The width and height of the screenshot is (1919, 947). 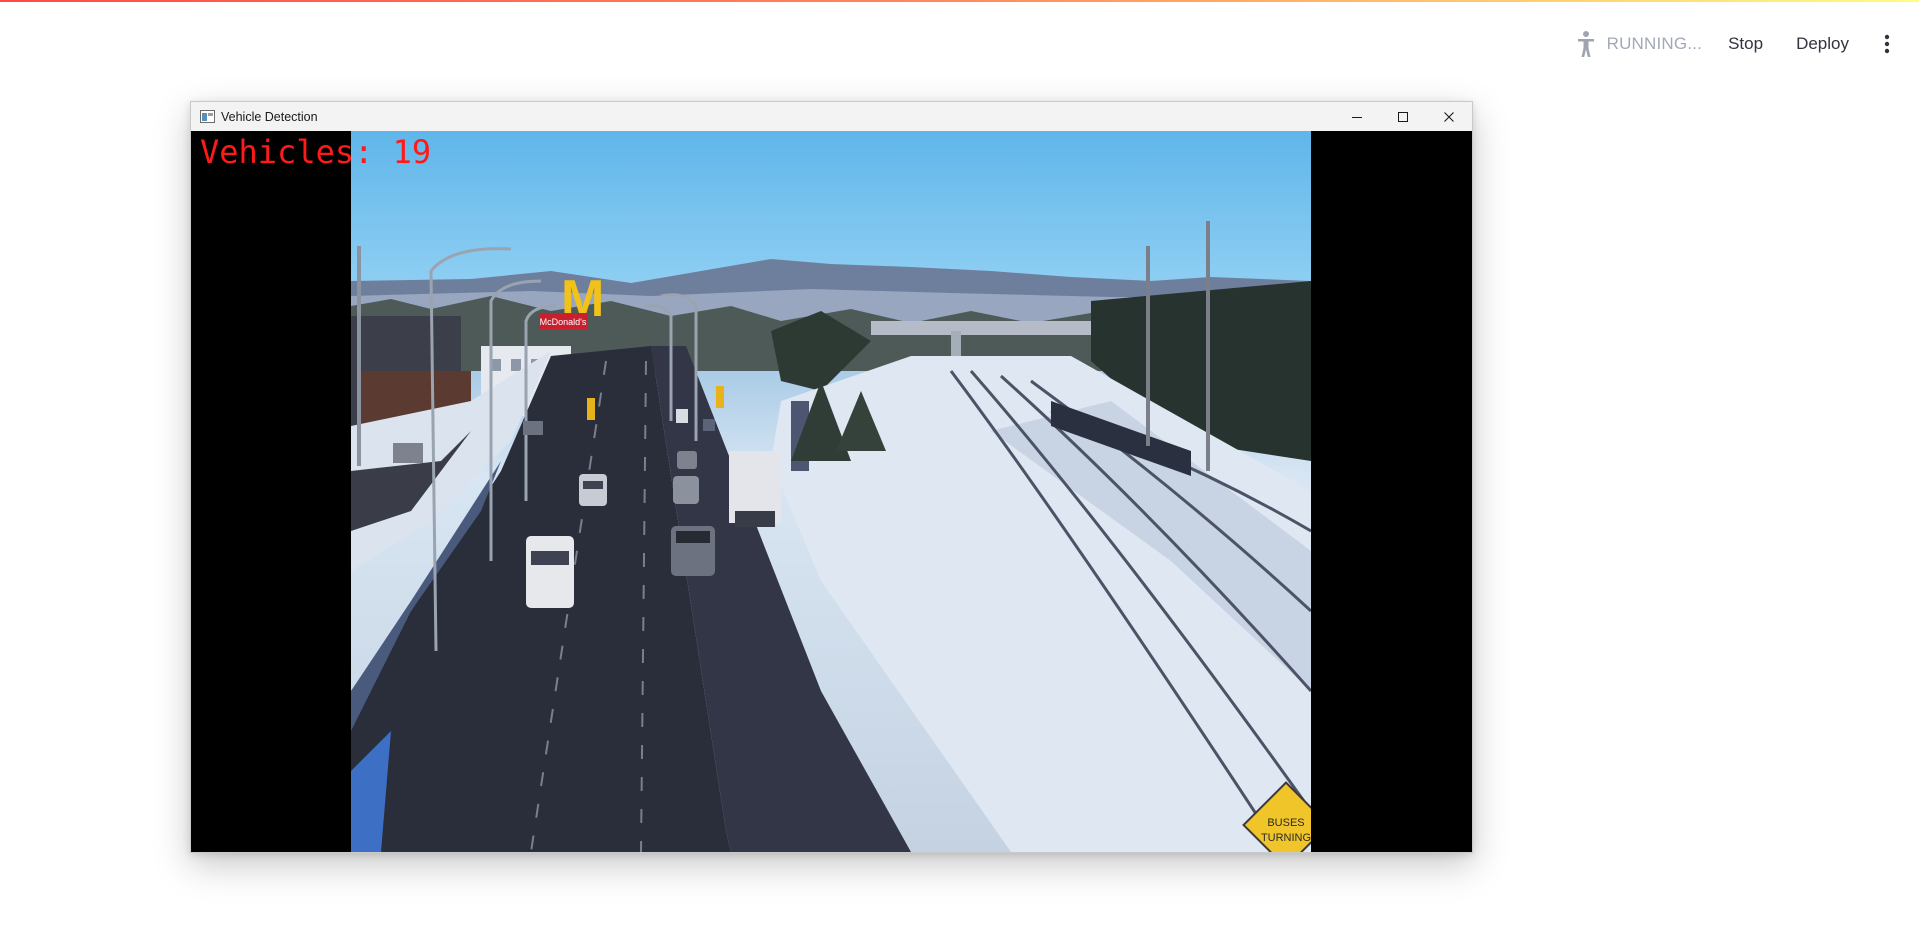 I want to click on maximize-icon, so click(x=1403, y=116).